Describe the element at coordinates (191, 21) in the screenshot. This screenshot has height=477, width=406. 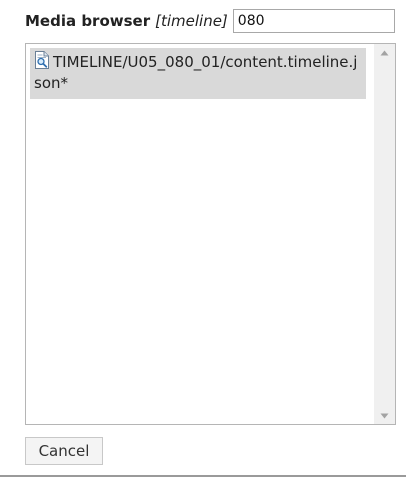
I see `dialog-title-context: [timeline]` at that location.